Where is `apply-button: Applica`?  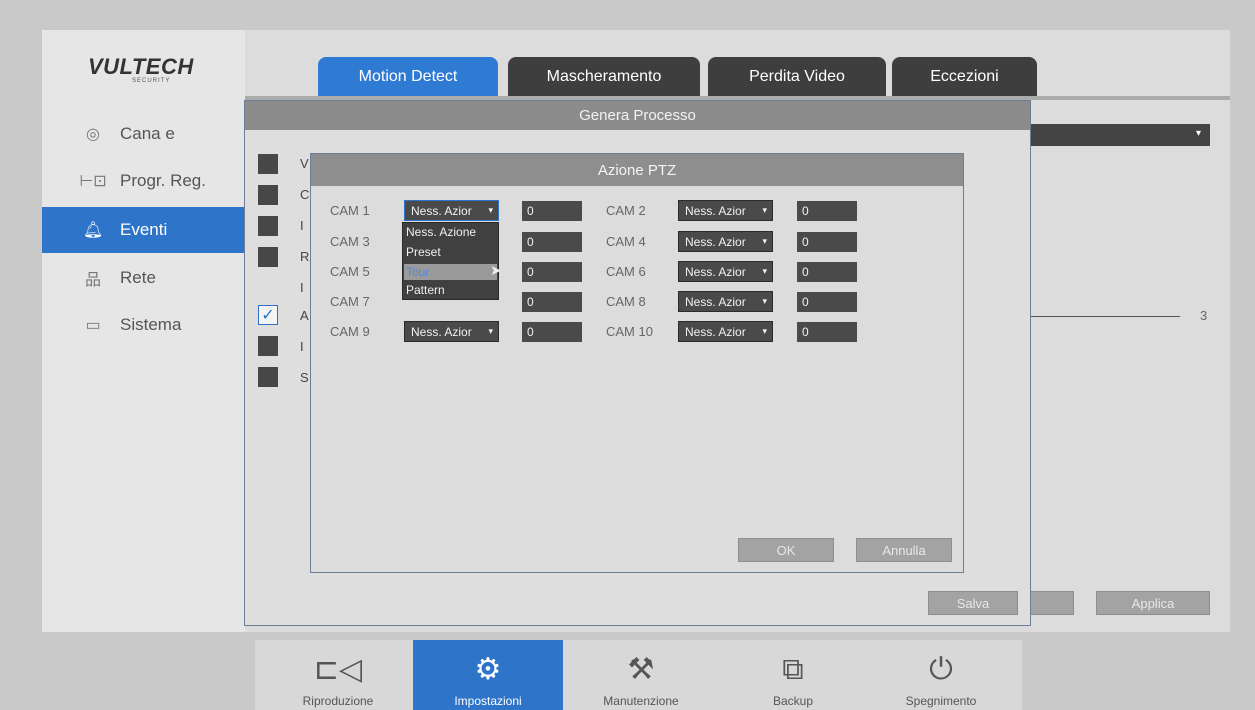 apply-button: Applica is located at coordinates (1153, 603).